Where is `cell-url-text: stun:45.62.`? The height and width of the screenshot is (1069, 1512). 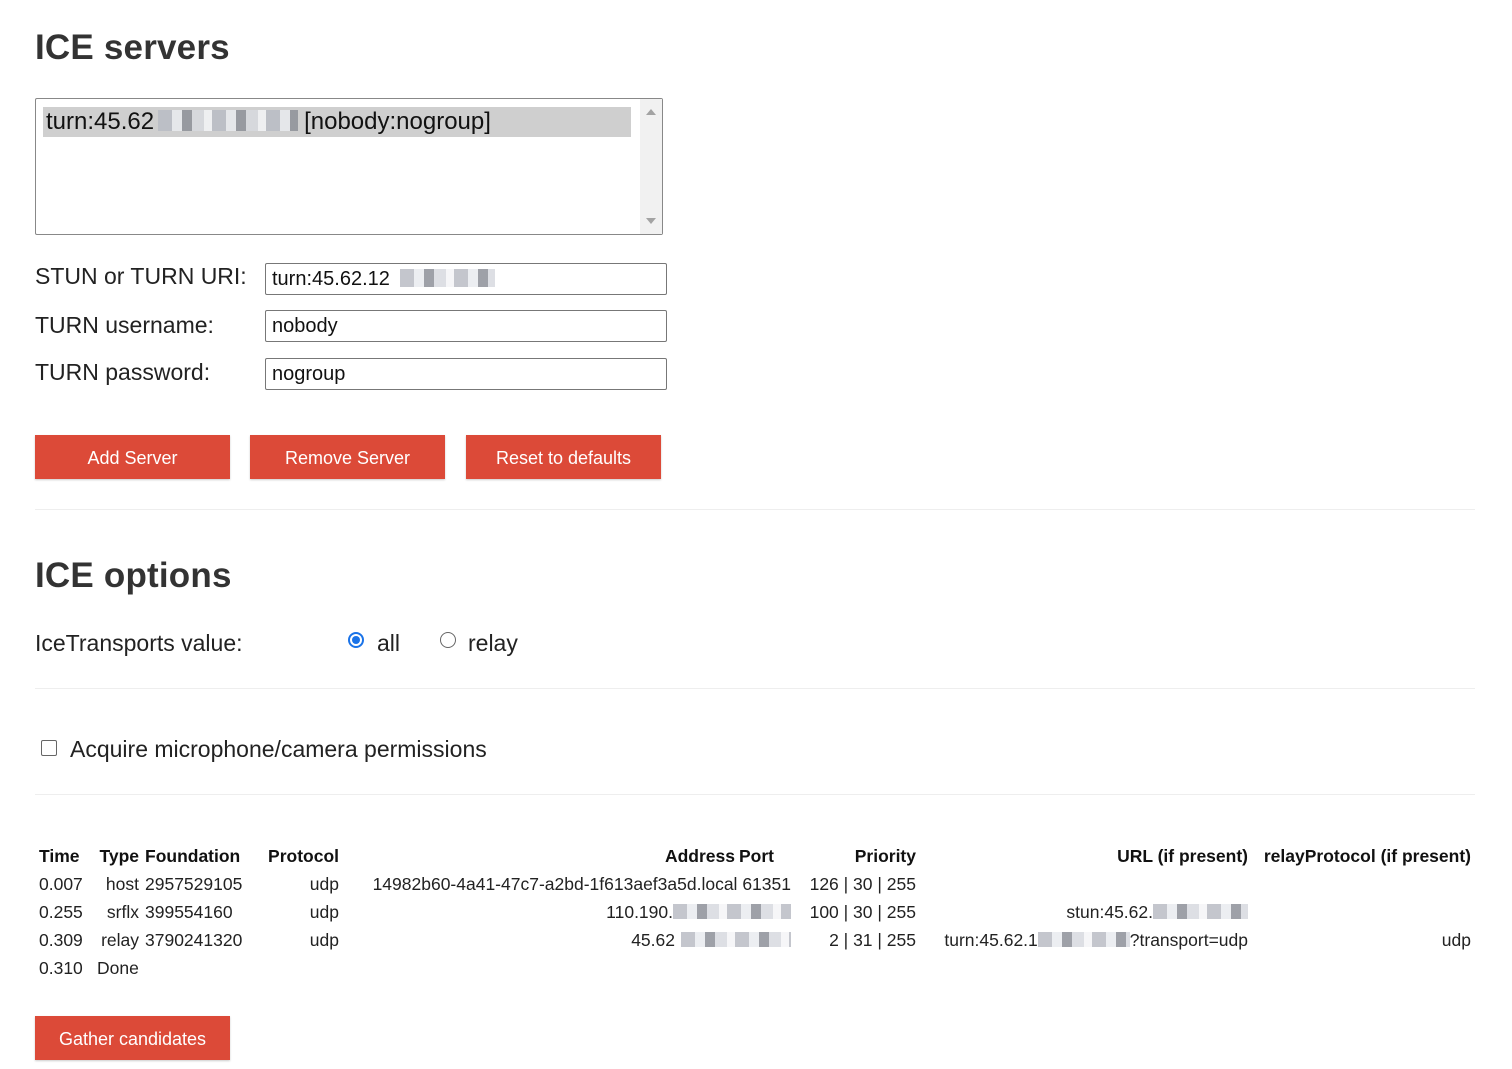
cell-url-text: stun:45.62. is located at coordinates (1109, 911).